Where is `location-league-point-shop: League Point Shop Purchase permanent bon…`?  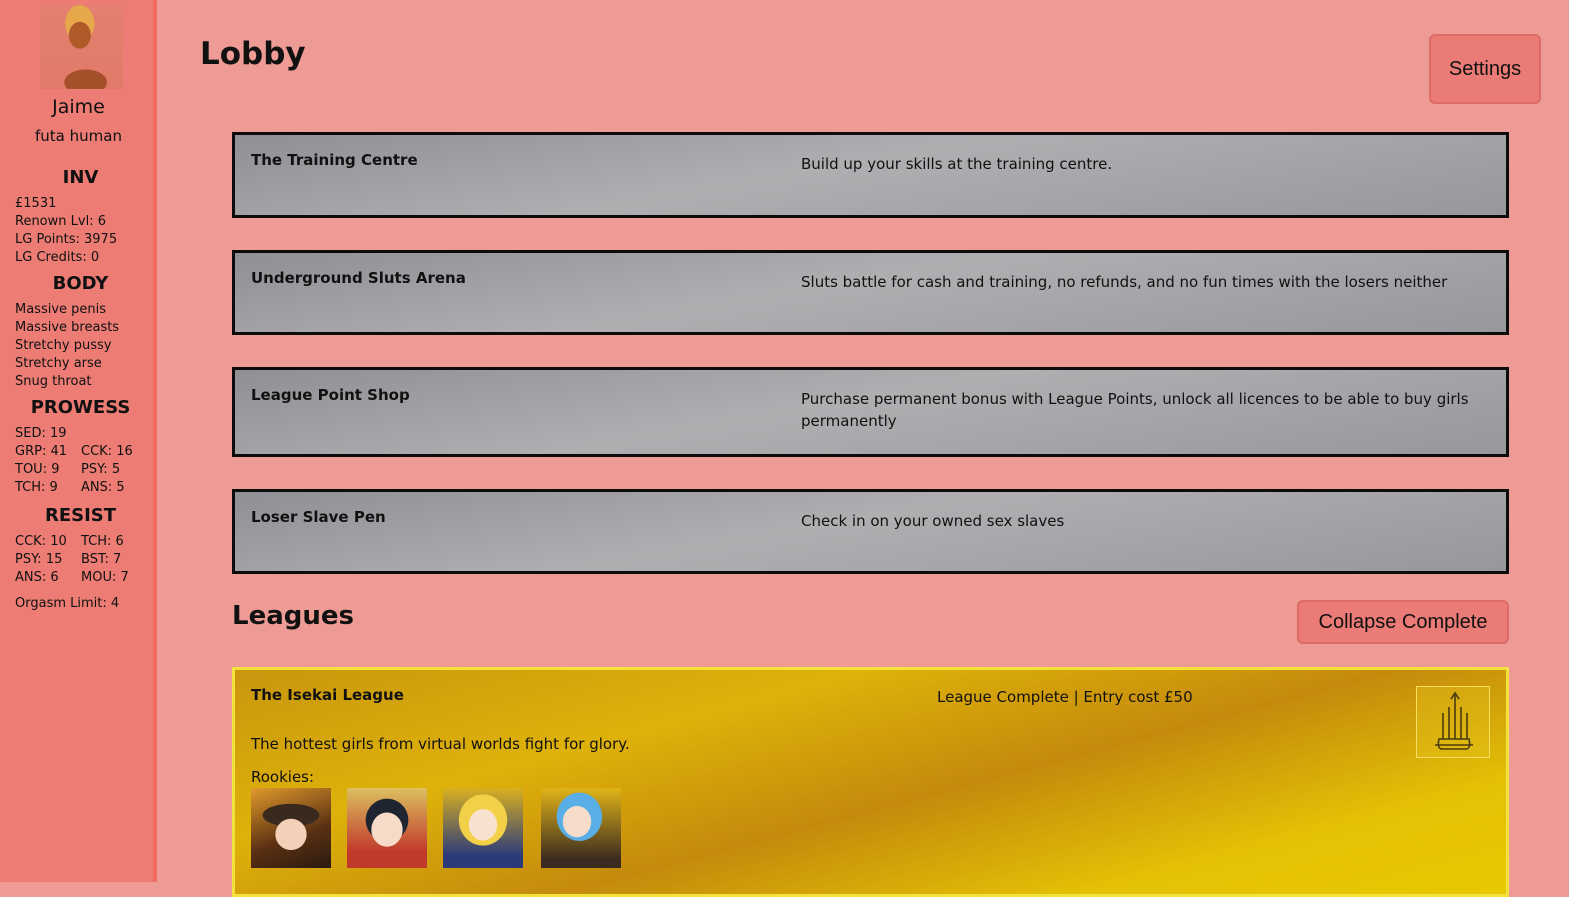 location-league-point-shop: League Point Shop Purchase permanent bon… is located at coordinates (870, 412).